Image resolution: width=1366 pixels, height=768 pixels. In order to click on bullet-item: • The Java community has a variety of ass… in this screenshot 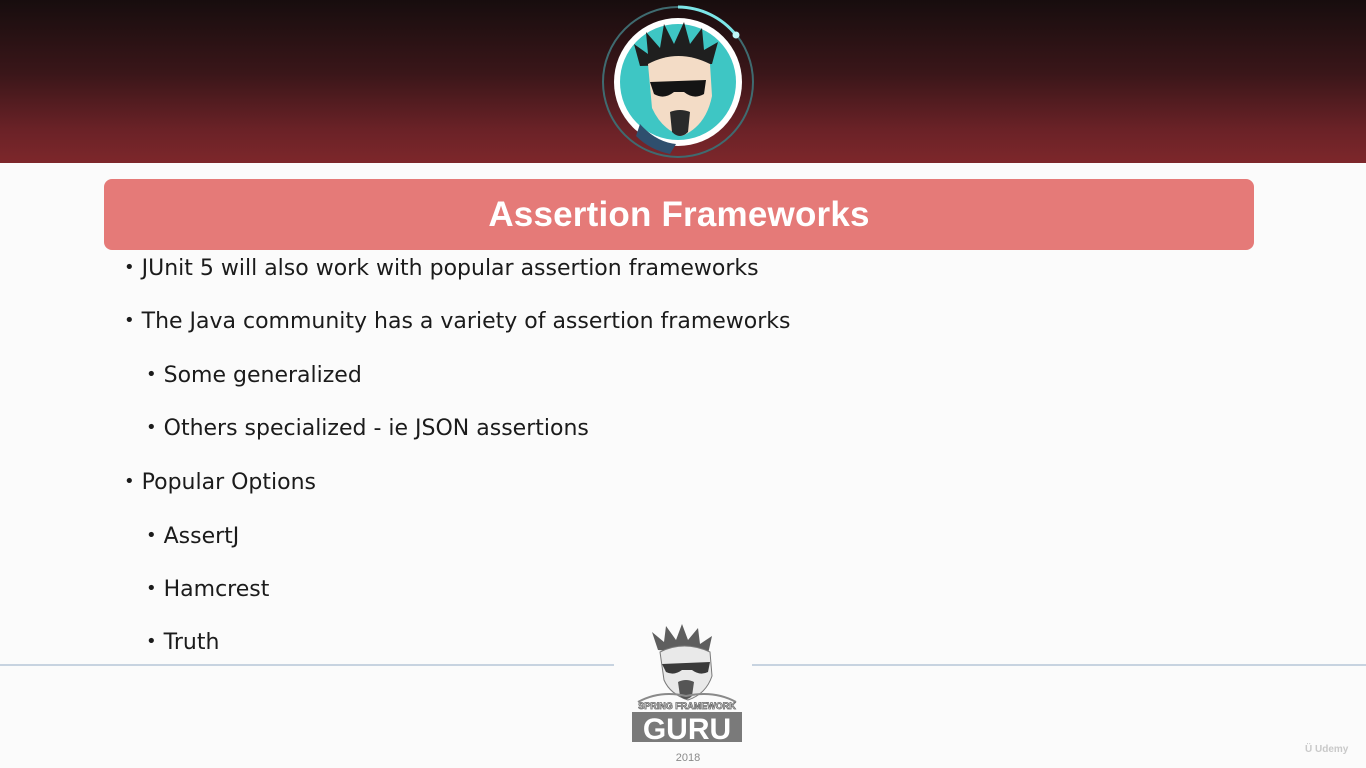, I will do `click(457, 321)`.